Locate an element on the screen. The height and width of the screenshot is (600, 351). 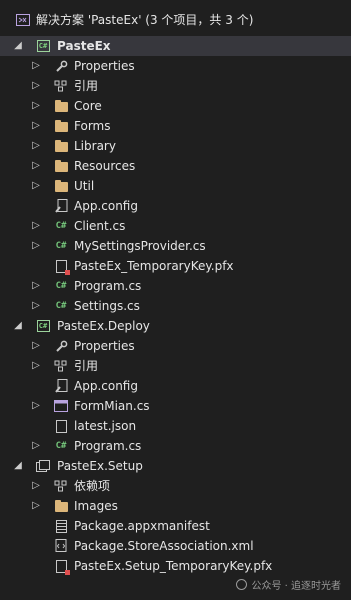
csharp-project-icon: C# is located at coordinates (43, 326).